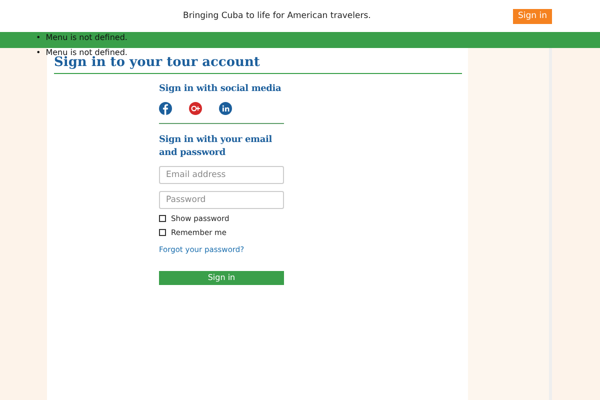 Image resolution: width=600 pixels, height=400 pixels. I want to click on sign-in-button: Sign in, so click(532, 16).